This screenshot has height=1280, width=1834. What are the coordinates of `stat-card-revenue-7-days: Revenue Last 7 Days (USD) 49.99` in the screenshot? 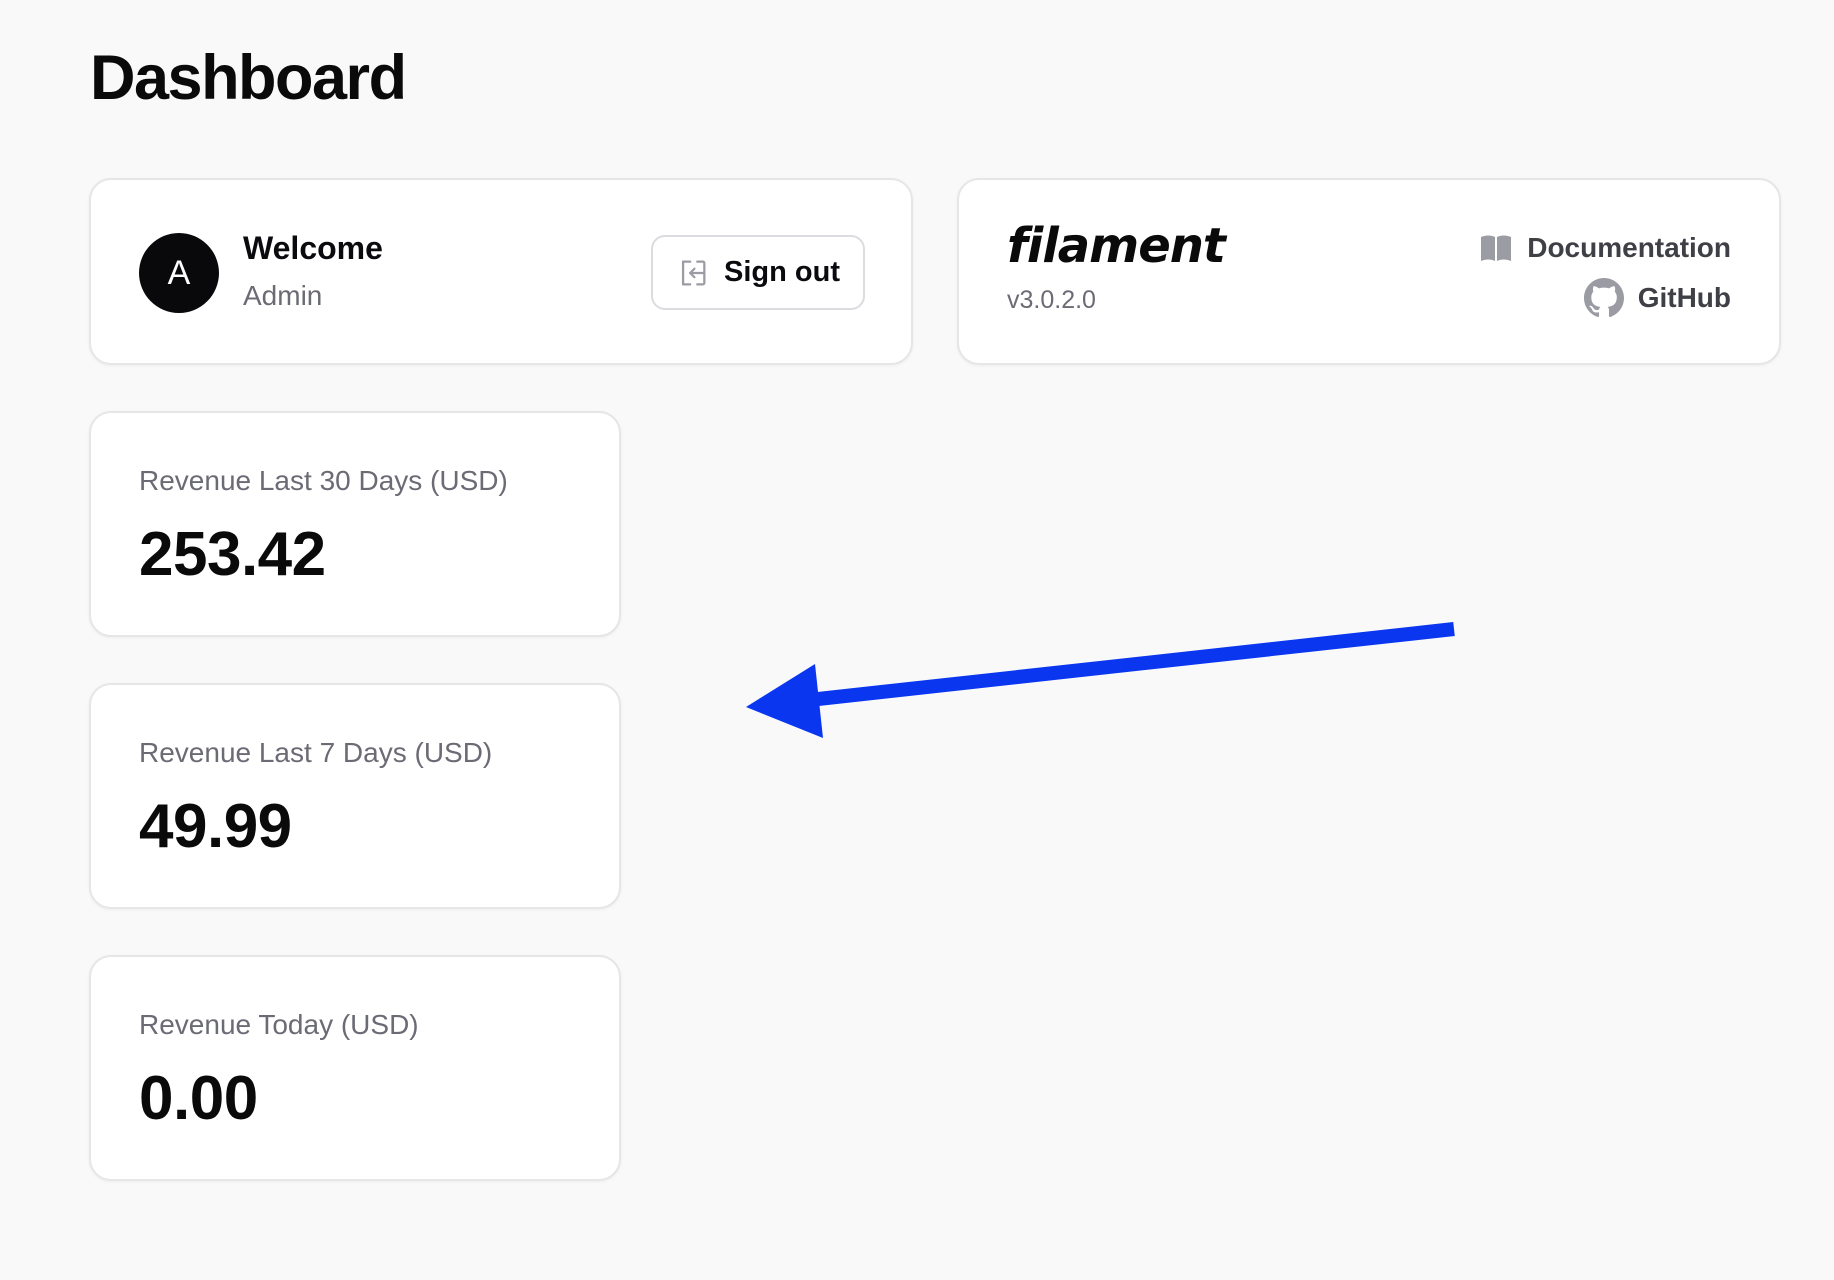 It's located at (355, 796).